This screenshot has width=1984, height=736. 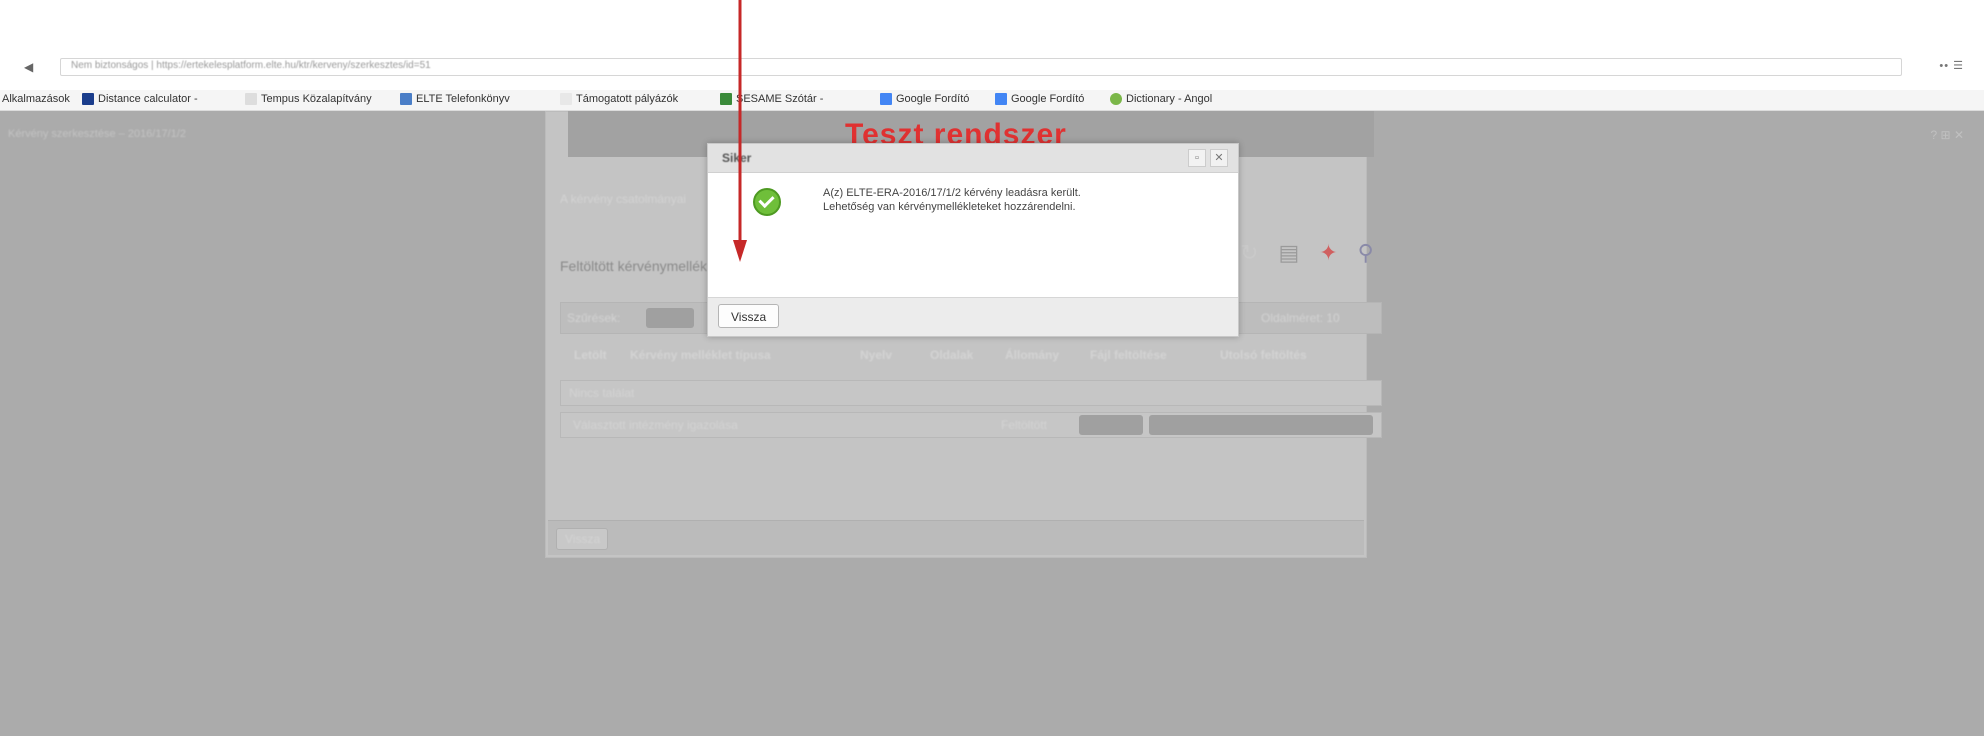 I want to click on row-status: Feltöltött, so click(x=1024, y=425).